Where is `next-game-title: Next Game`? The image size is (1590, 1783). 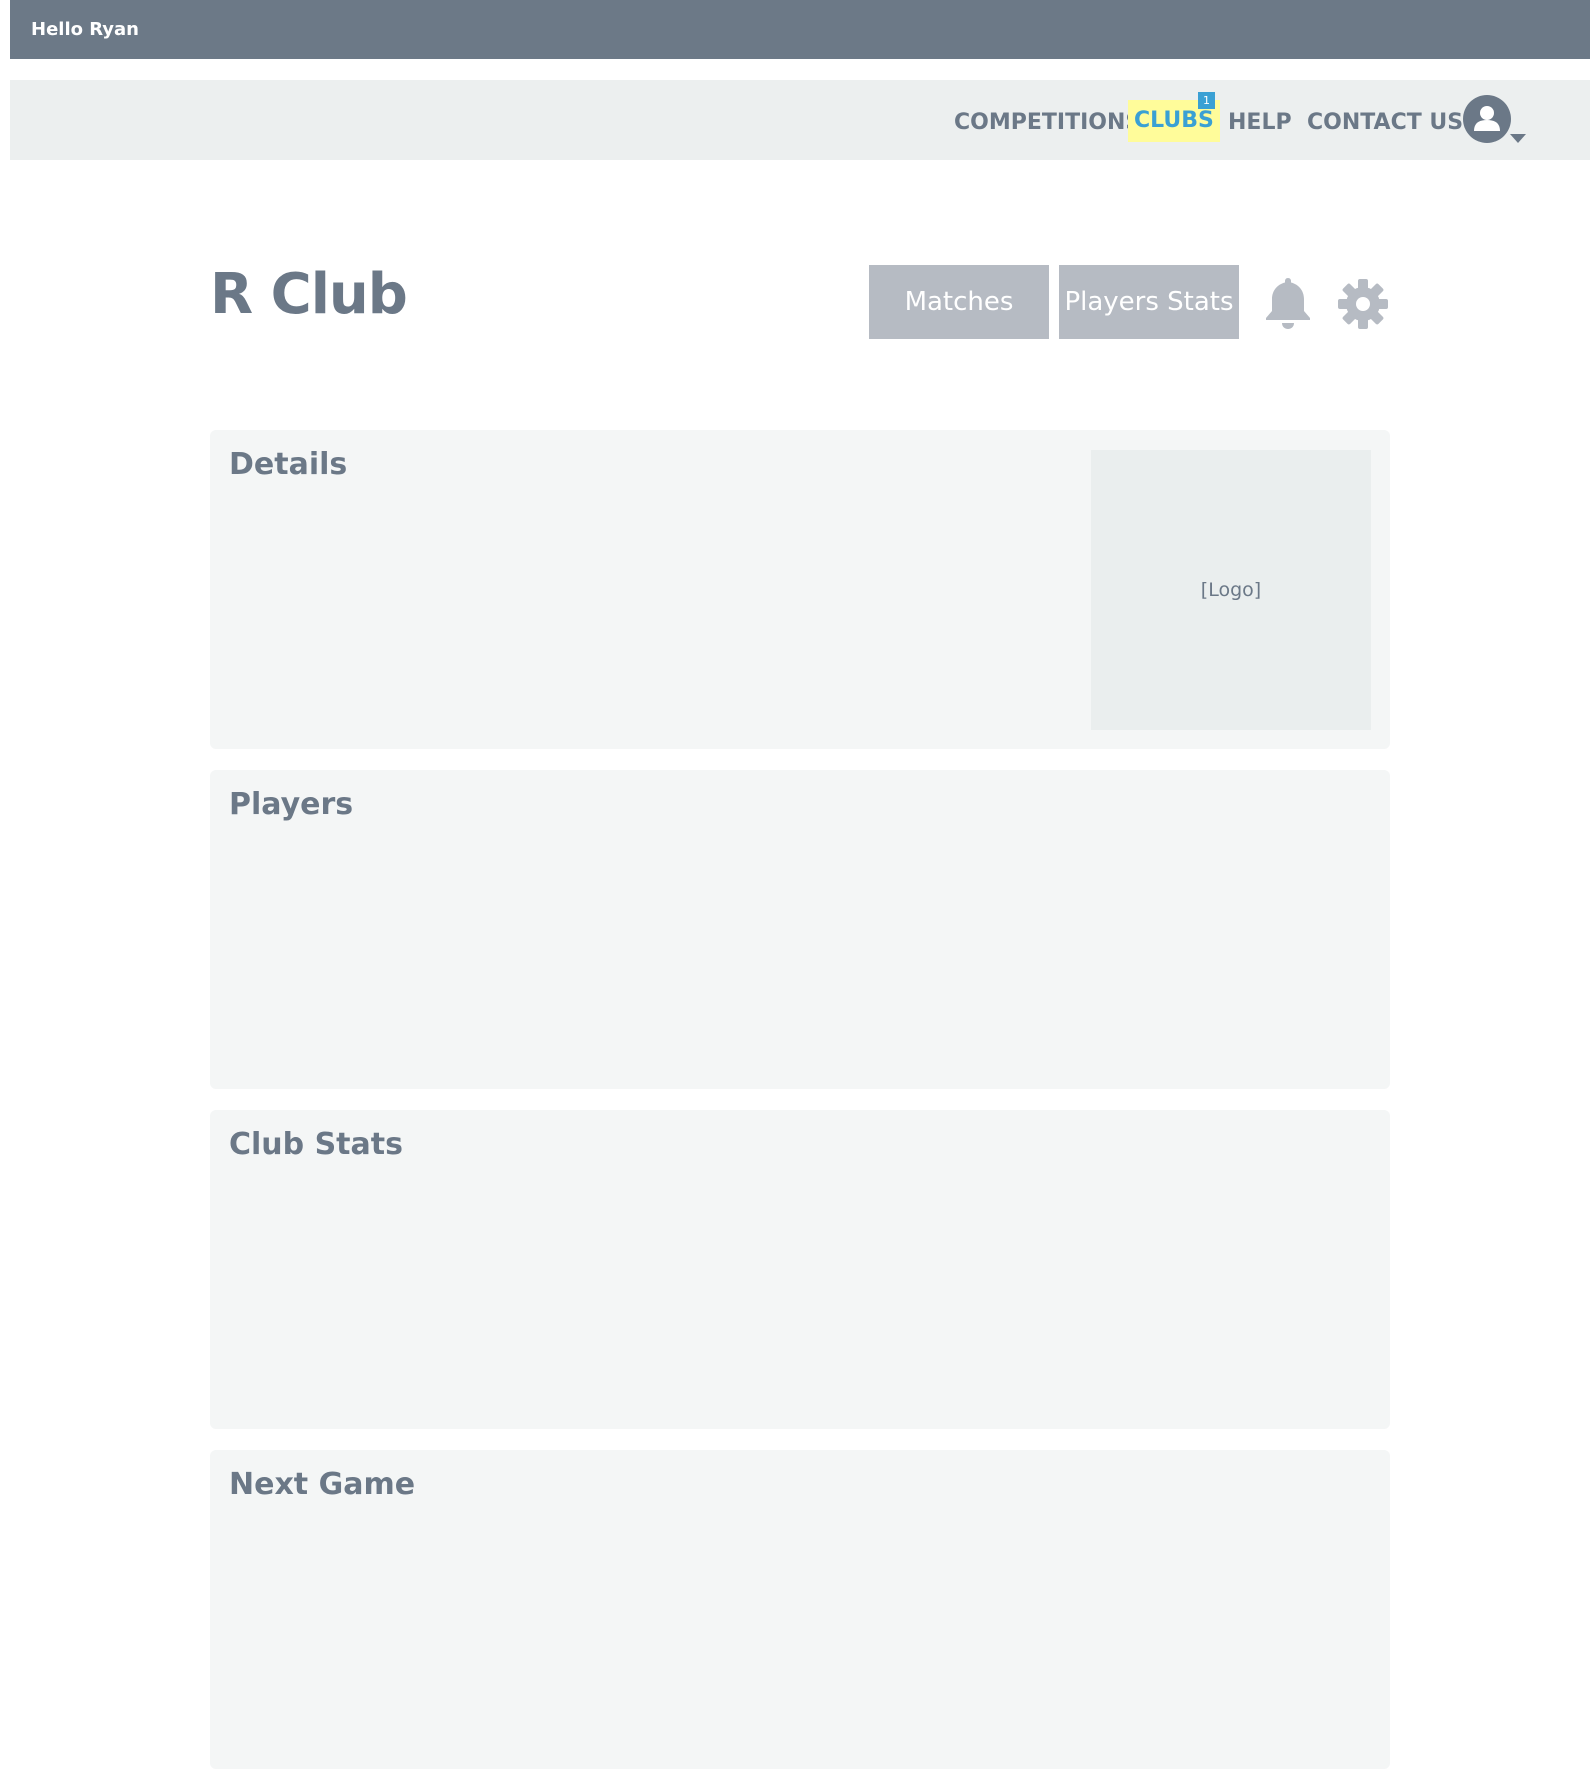 next-game-title: Next Game is located at coordinates (322, 1484).